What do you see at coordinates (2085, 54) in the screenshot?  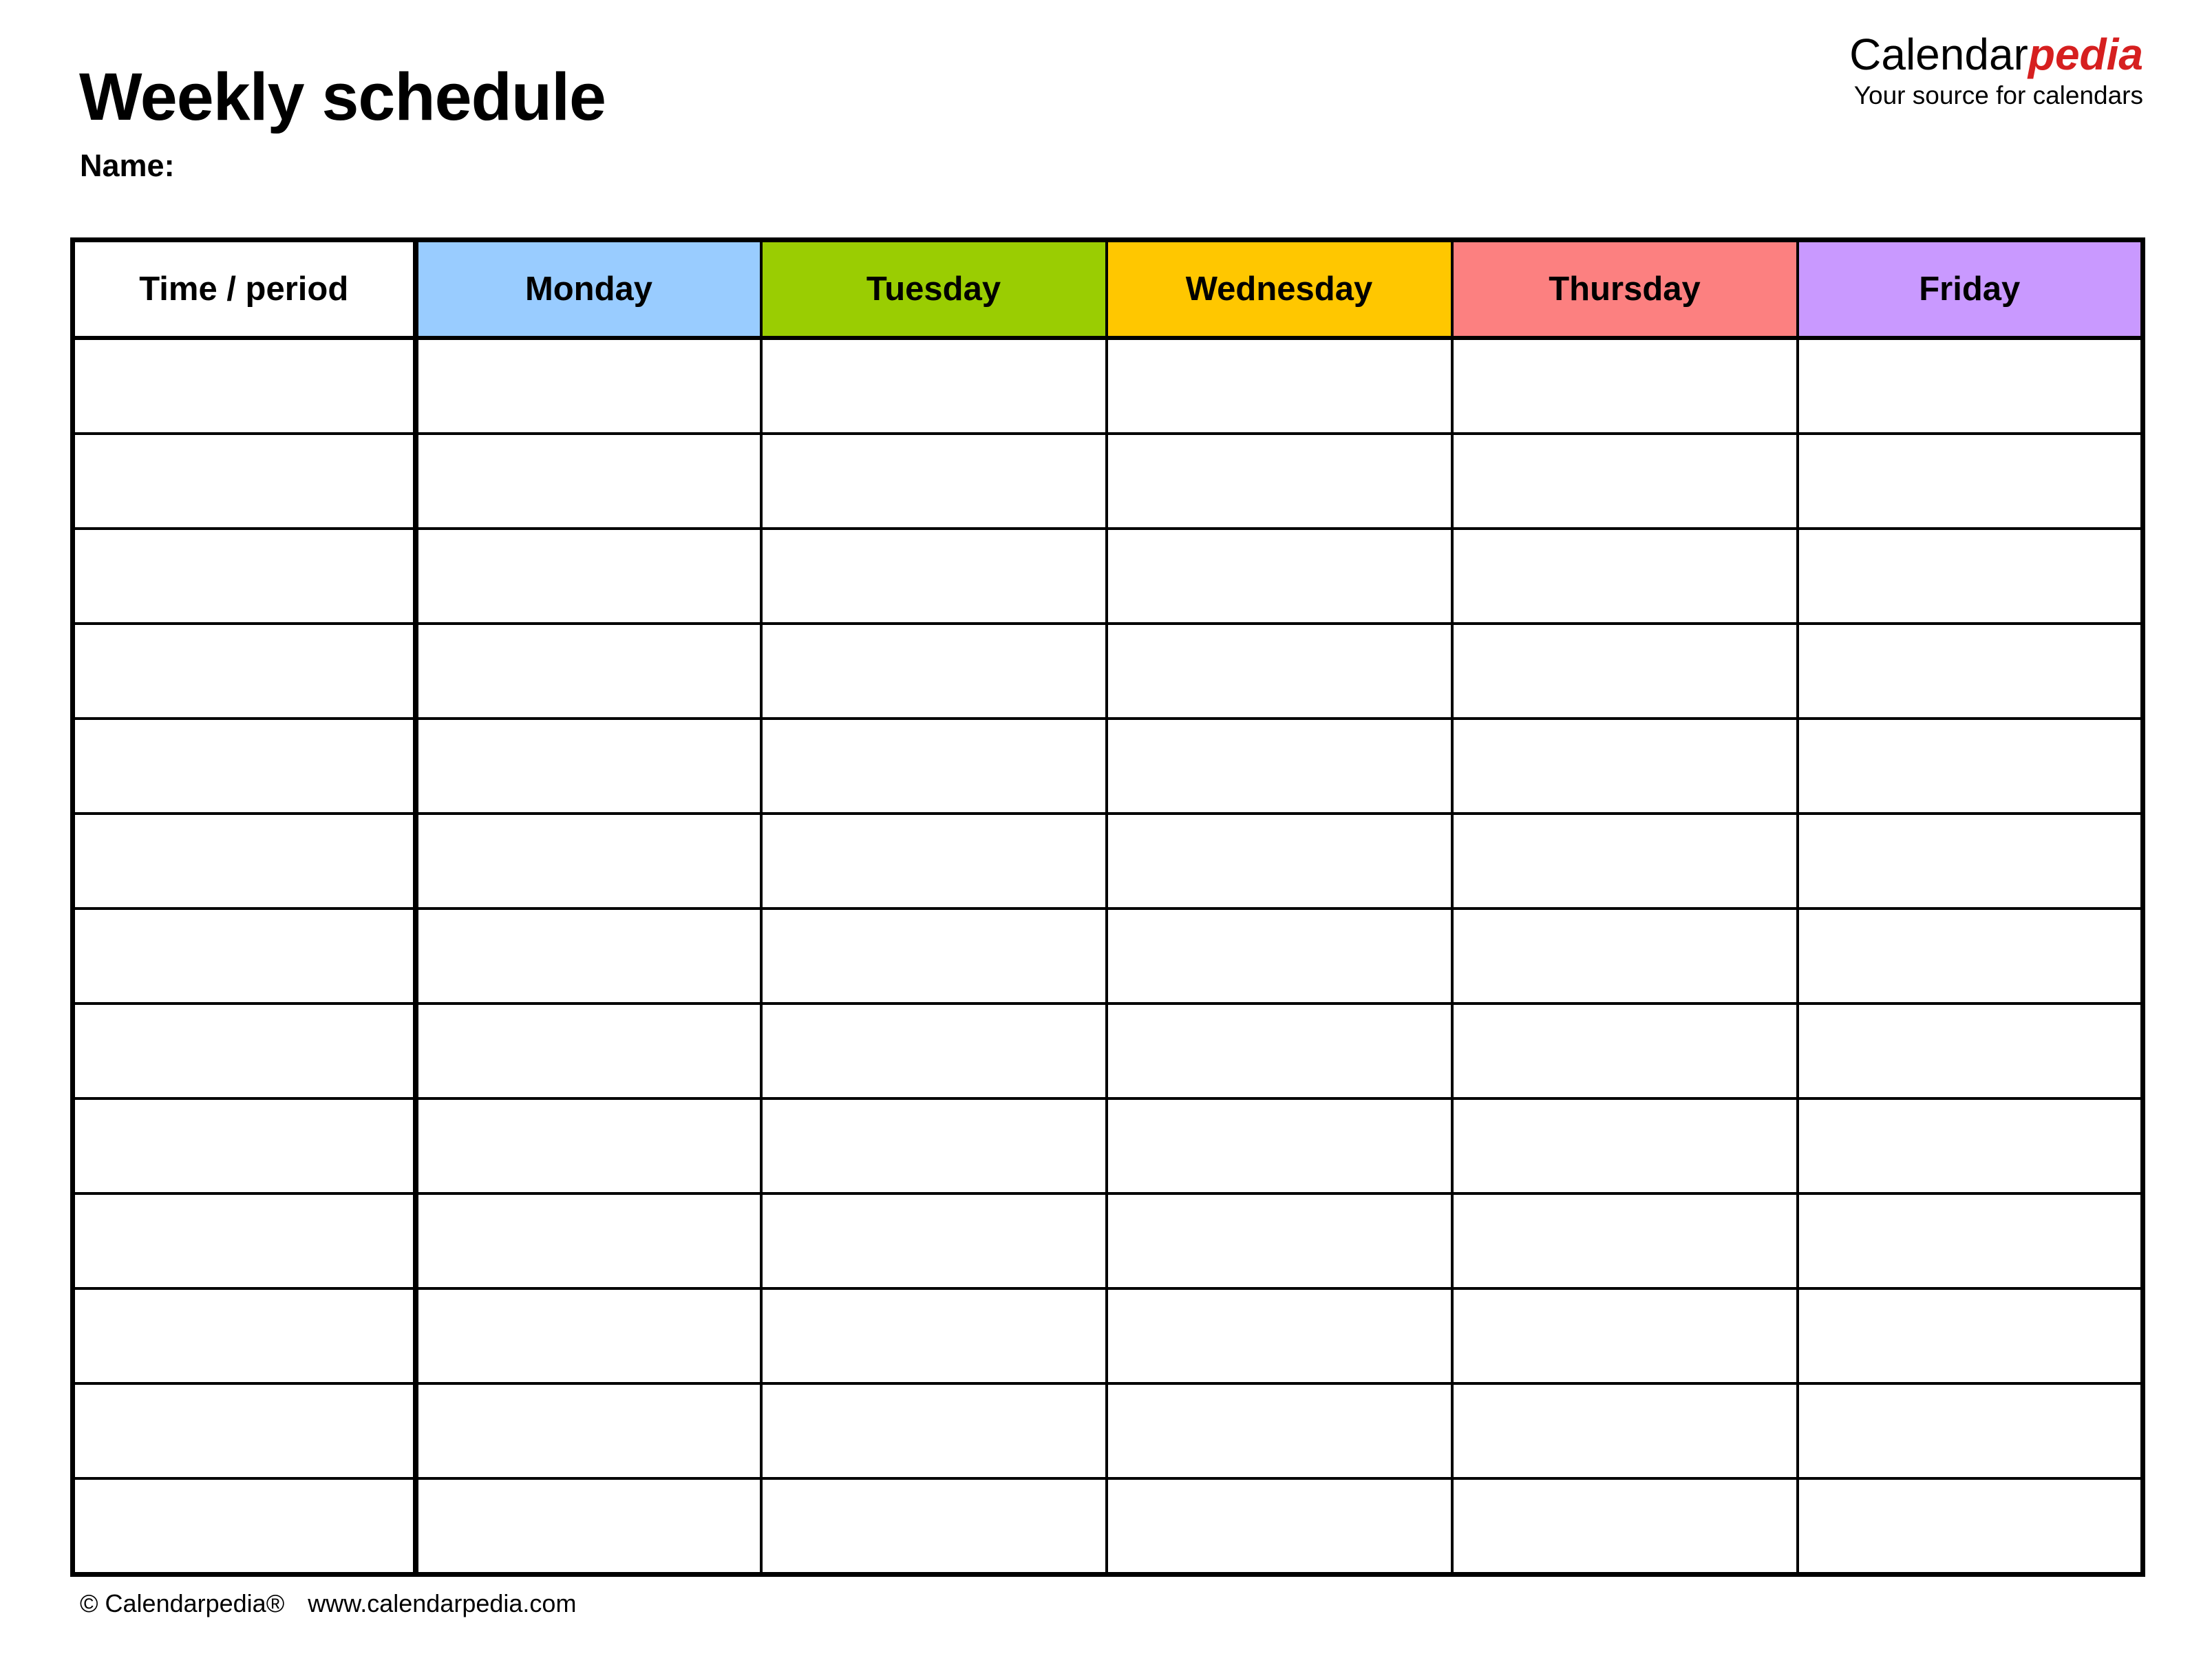 I see `logo-wordmark-accent: pedia` at bounding box center [2085, 54].